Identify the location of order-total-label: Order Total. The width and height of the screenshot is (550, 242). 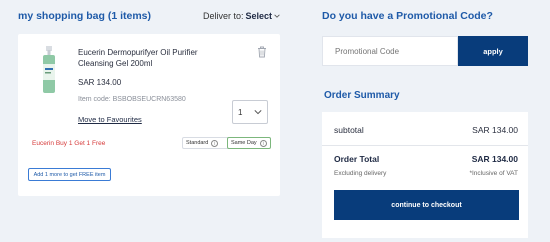
(357, 159).